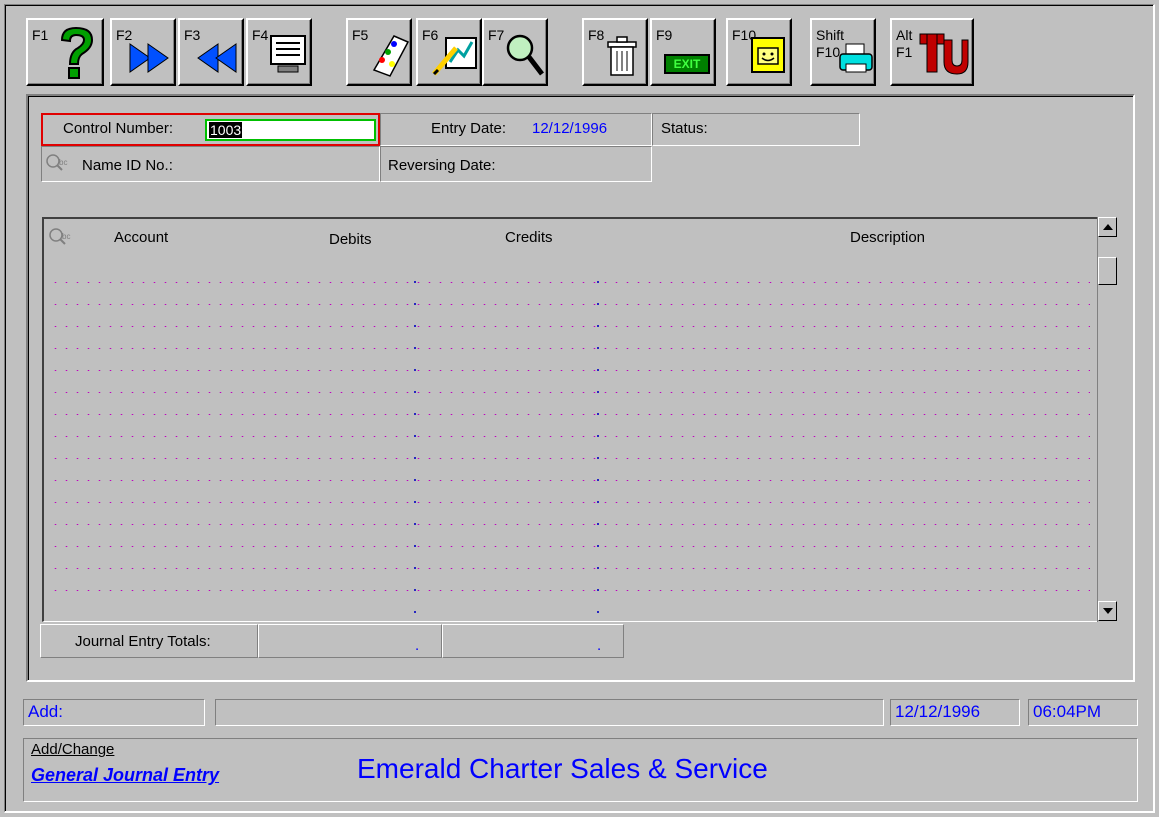 This screenshot has height=817, width=1159. Describe the element at coordinates (125, 775) in the screenshot. I see `screen-title: General Journal Entry` at that location.